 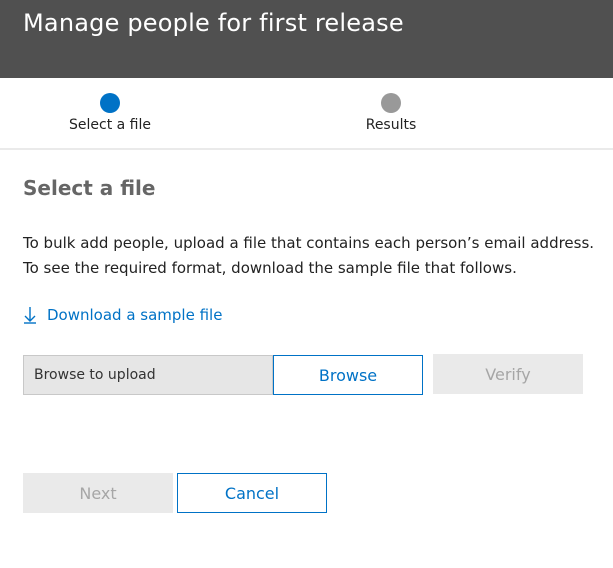 What do you see at coordinates (306, 39) in the screenshot?
I see `header-bar: Manage people for first release` at bounding box center [306, 39].